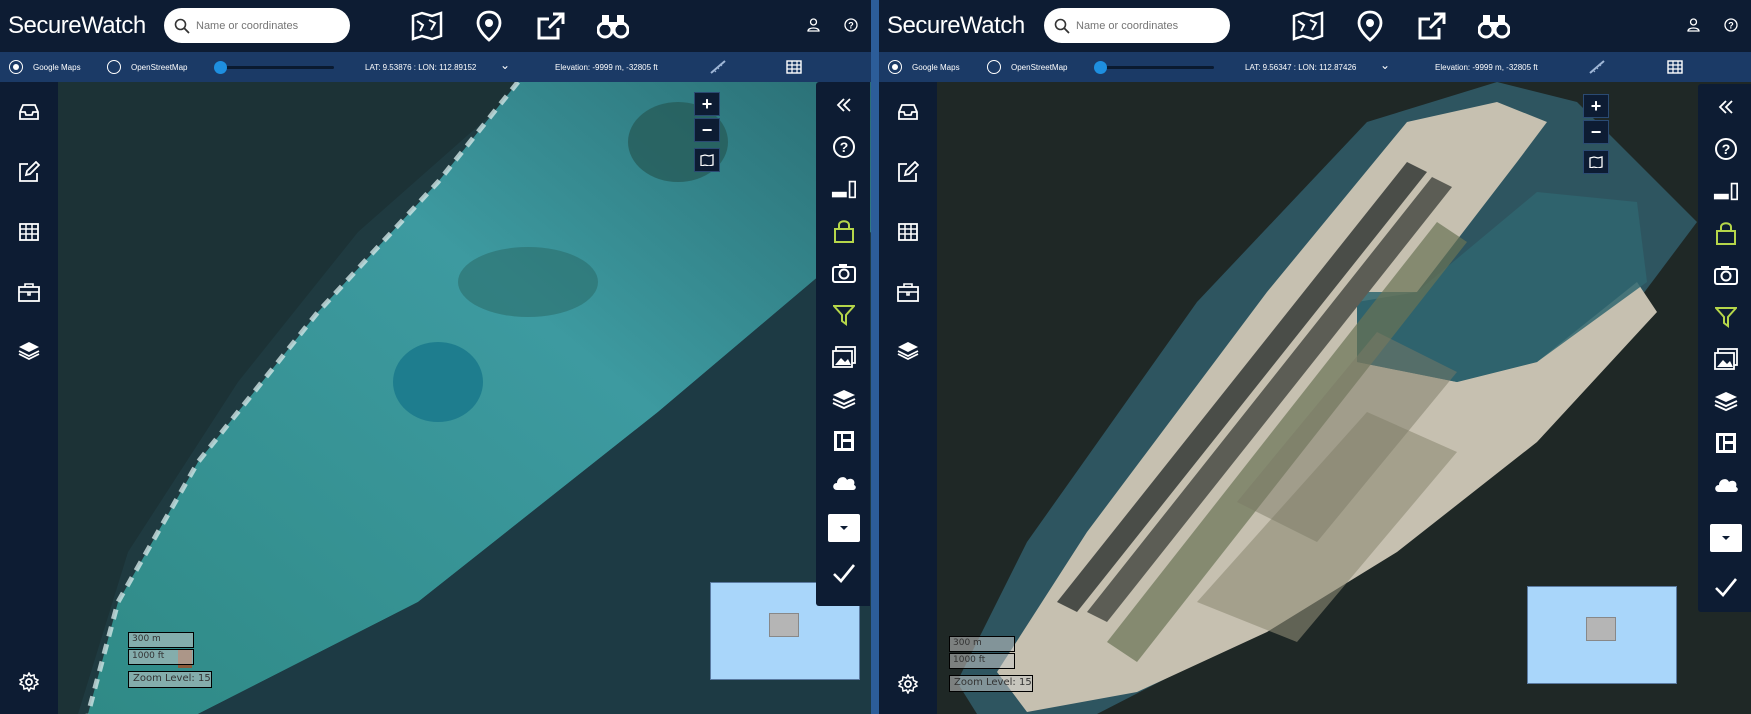 Image resolution: width=1751 pixels, height=714 pixels. I want to click on coordinate-readout: LAT: 9.53876 : LON: 112.89152, so click(421, 67).